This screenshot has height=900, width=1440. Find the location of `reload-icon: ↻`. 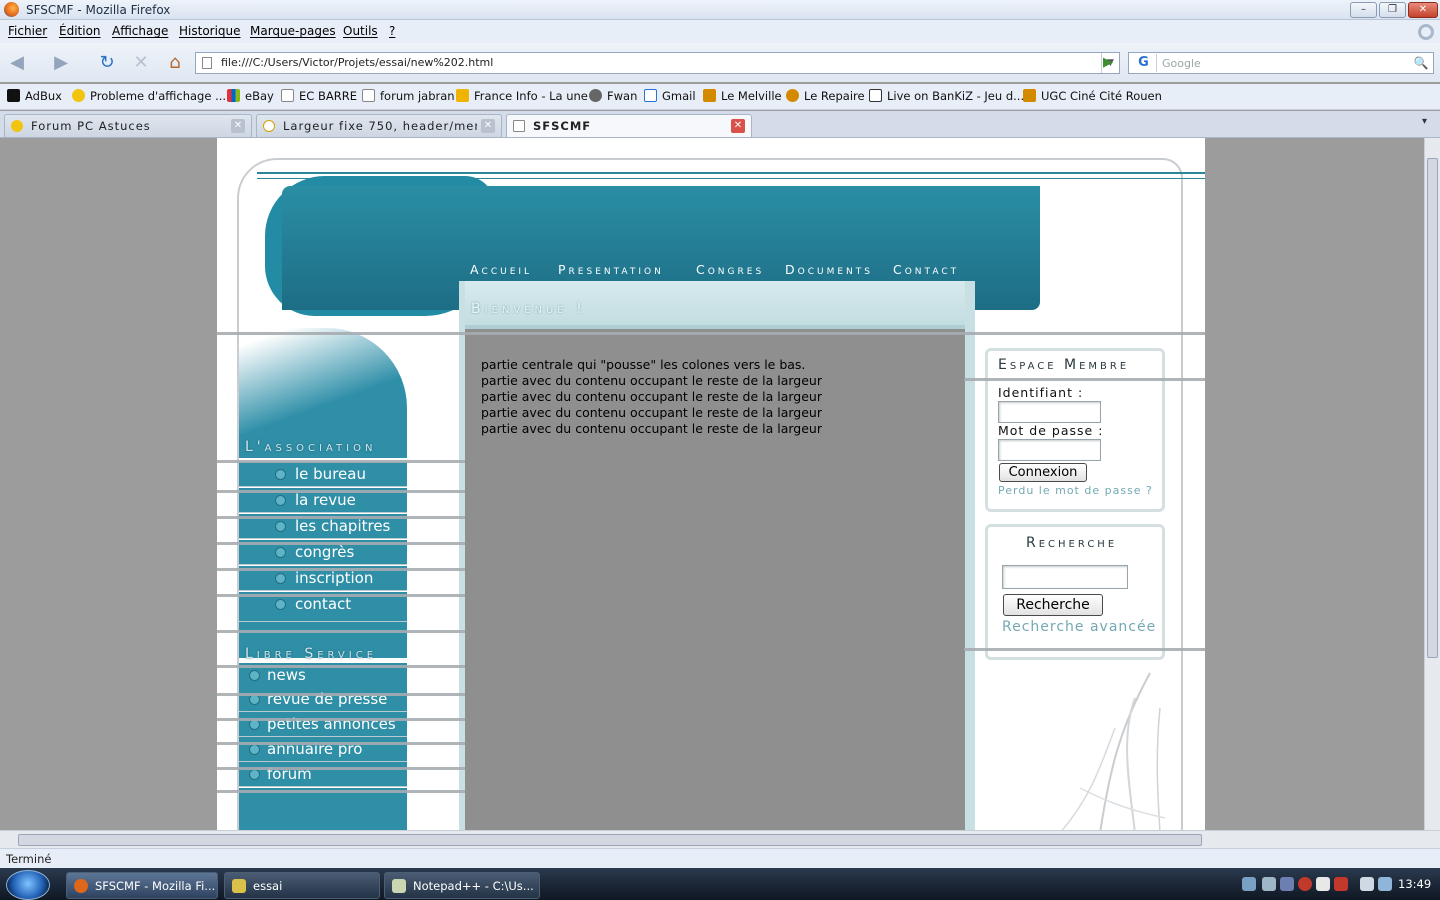

reload-icon: ↻ is located at coordinates (107, 63).